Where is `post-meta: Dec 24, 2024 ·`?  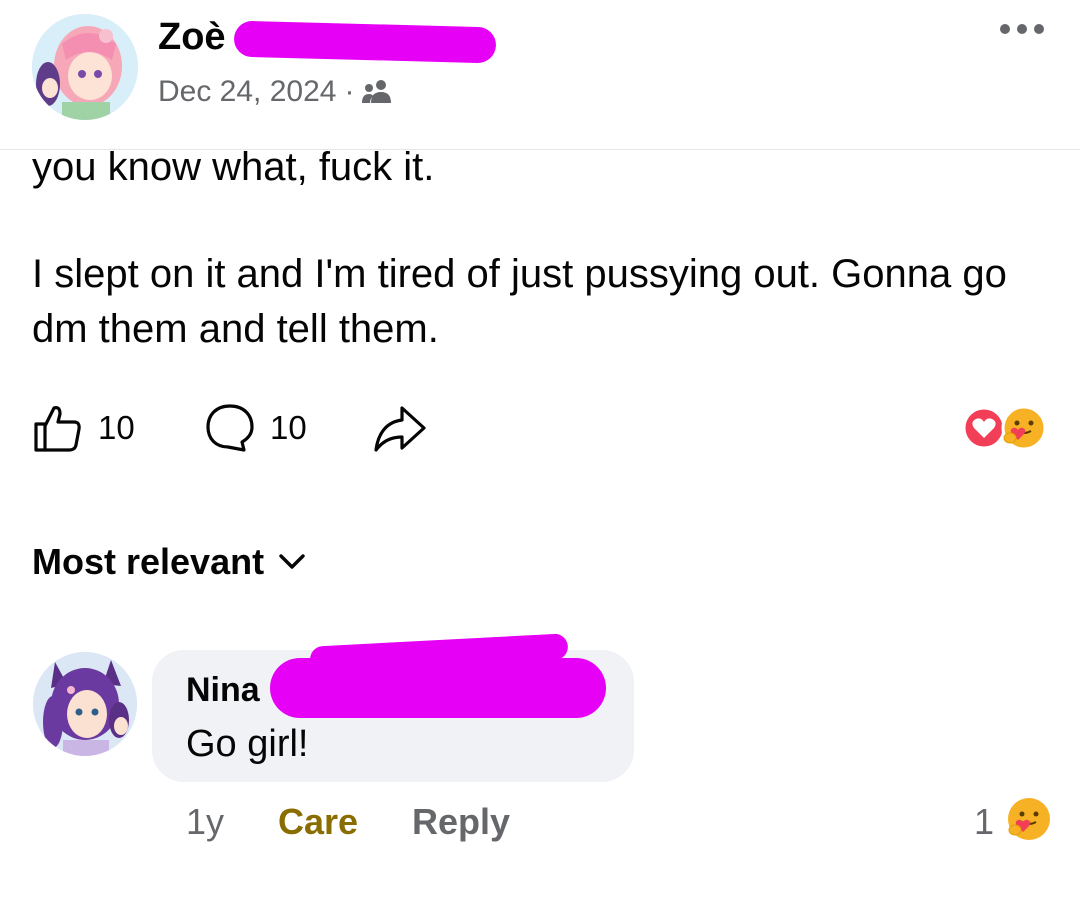
post-meta: Dec 24, 2024 · is located at coordinates (275, 92).